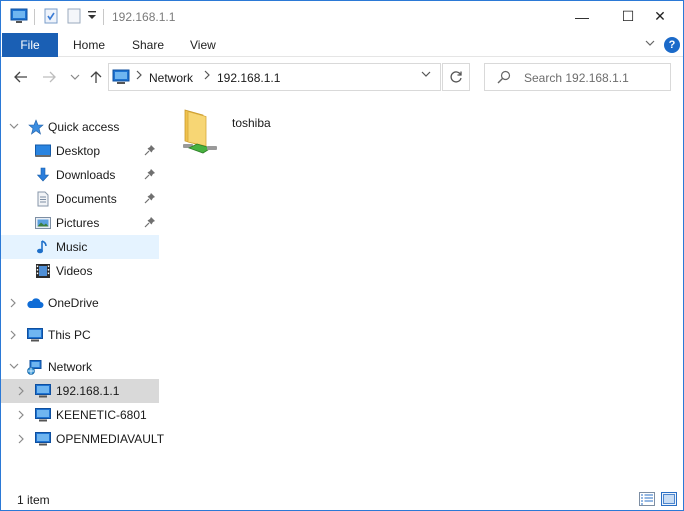  What do you see at coordinates (669, 499) in the screenshot?
I see `large-icons-view-icon` at bounding box center [669, 499].